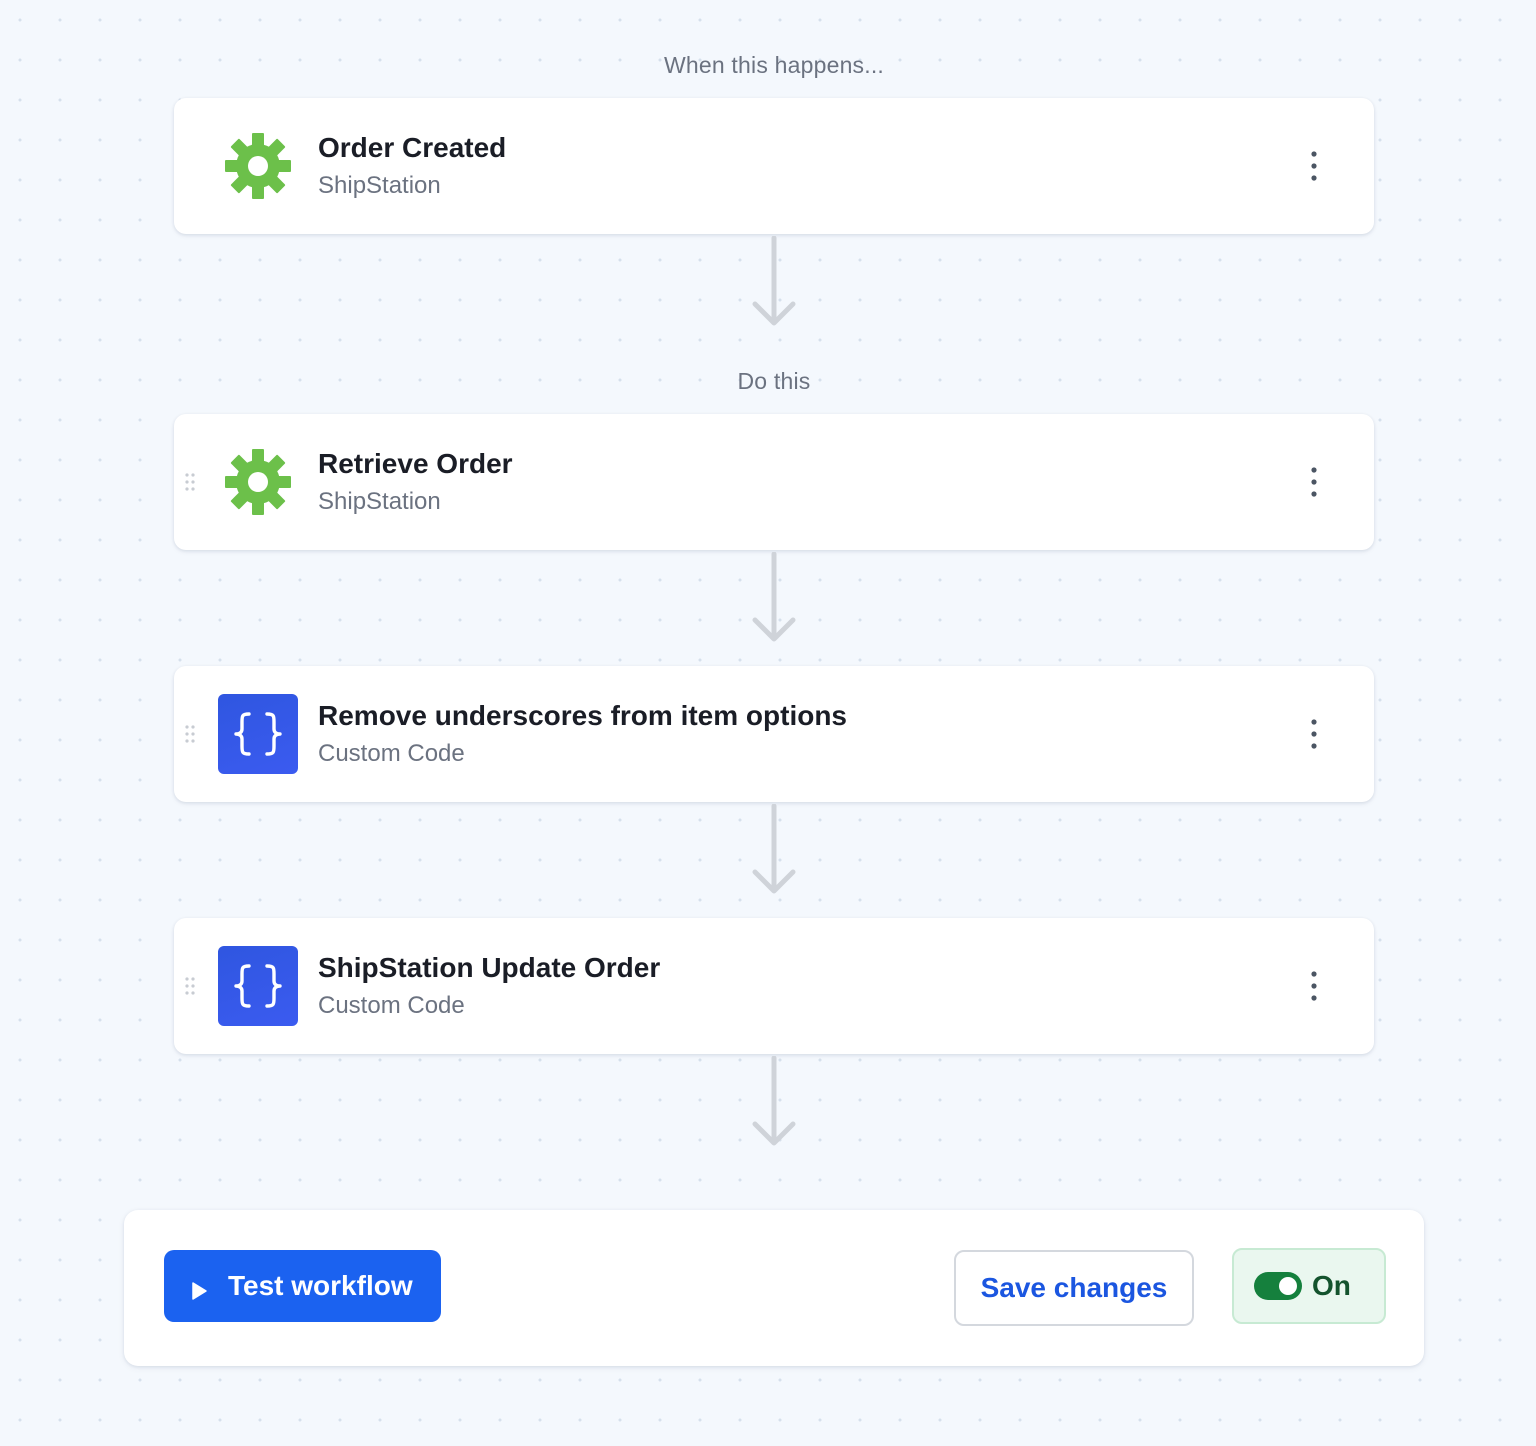  Describe the element at coordinates (774, 482) in the screenshot. I see `step-card-retrieve-order: Retrieve Order ShipStation` at that location.